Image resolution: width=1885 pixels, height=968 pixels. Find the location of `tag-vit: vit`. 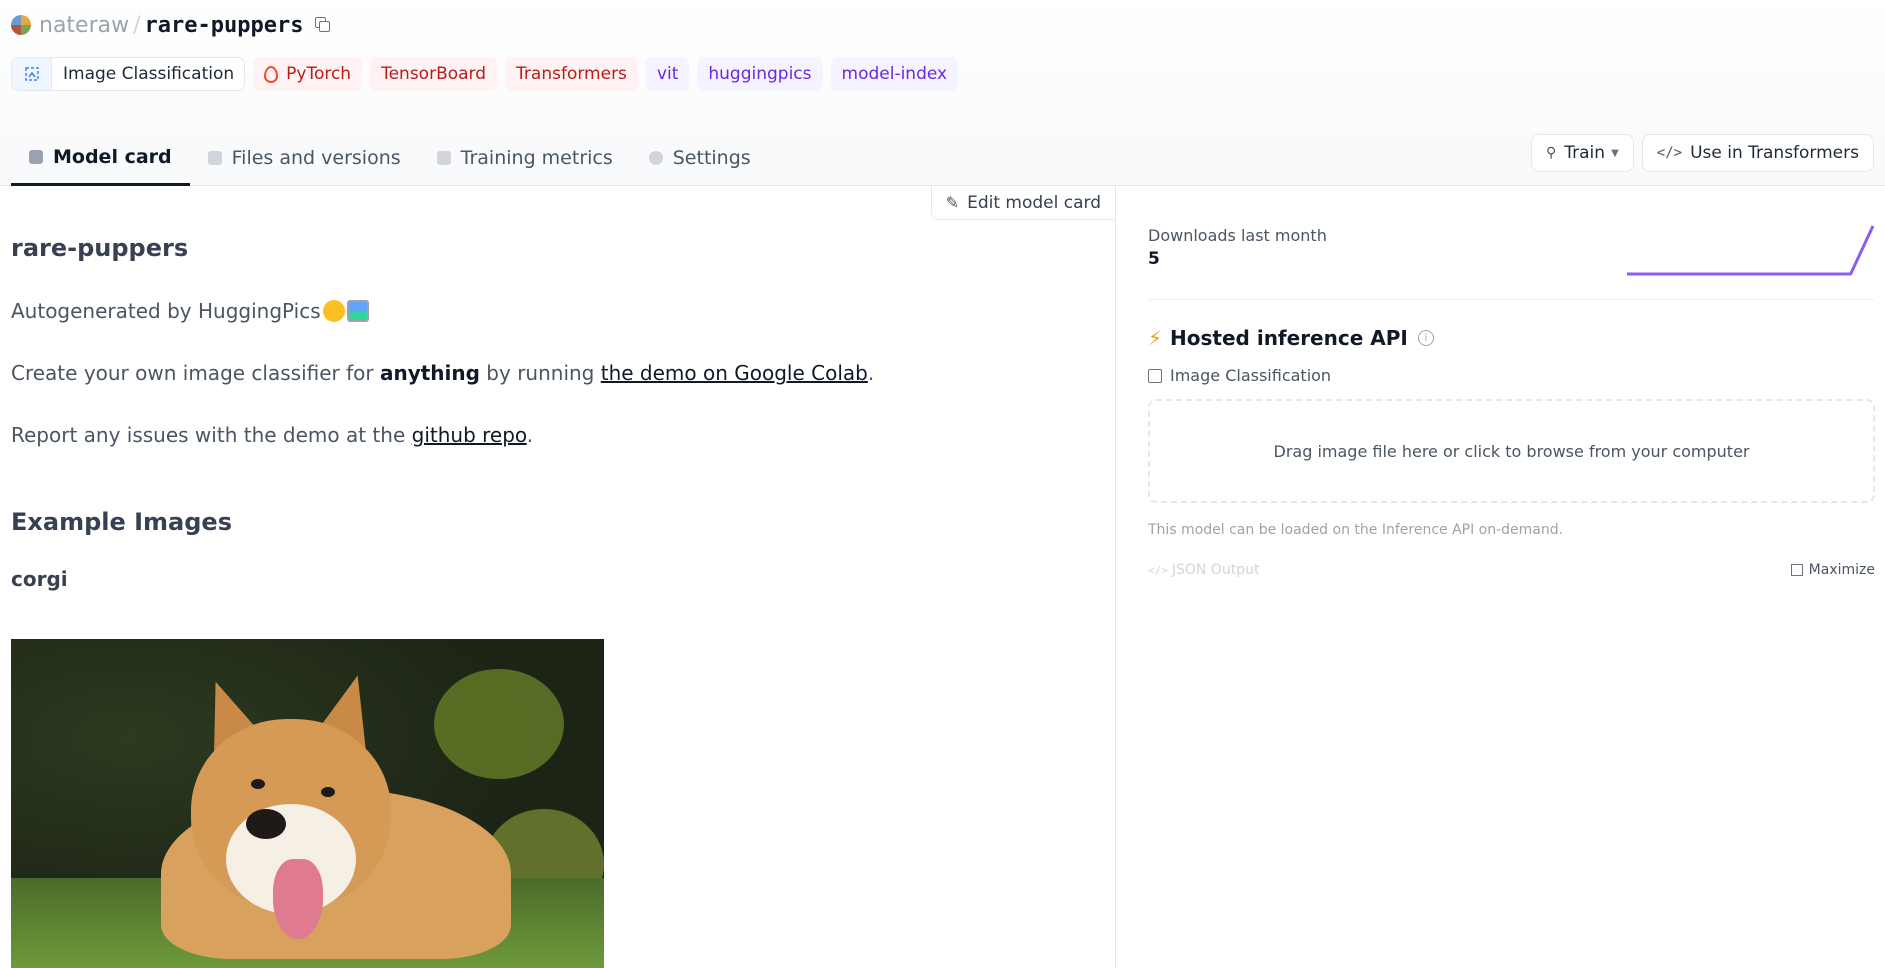

tag-vit: vit is located at coordinates (667, 74).